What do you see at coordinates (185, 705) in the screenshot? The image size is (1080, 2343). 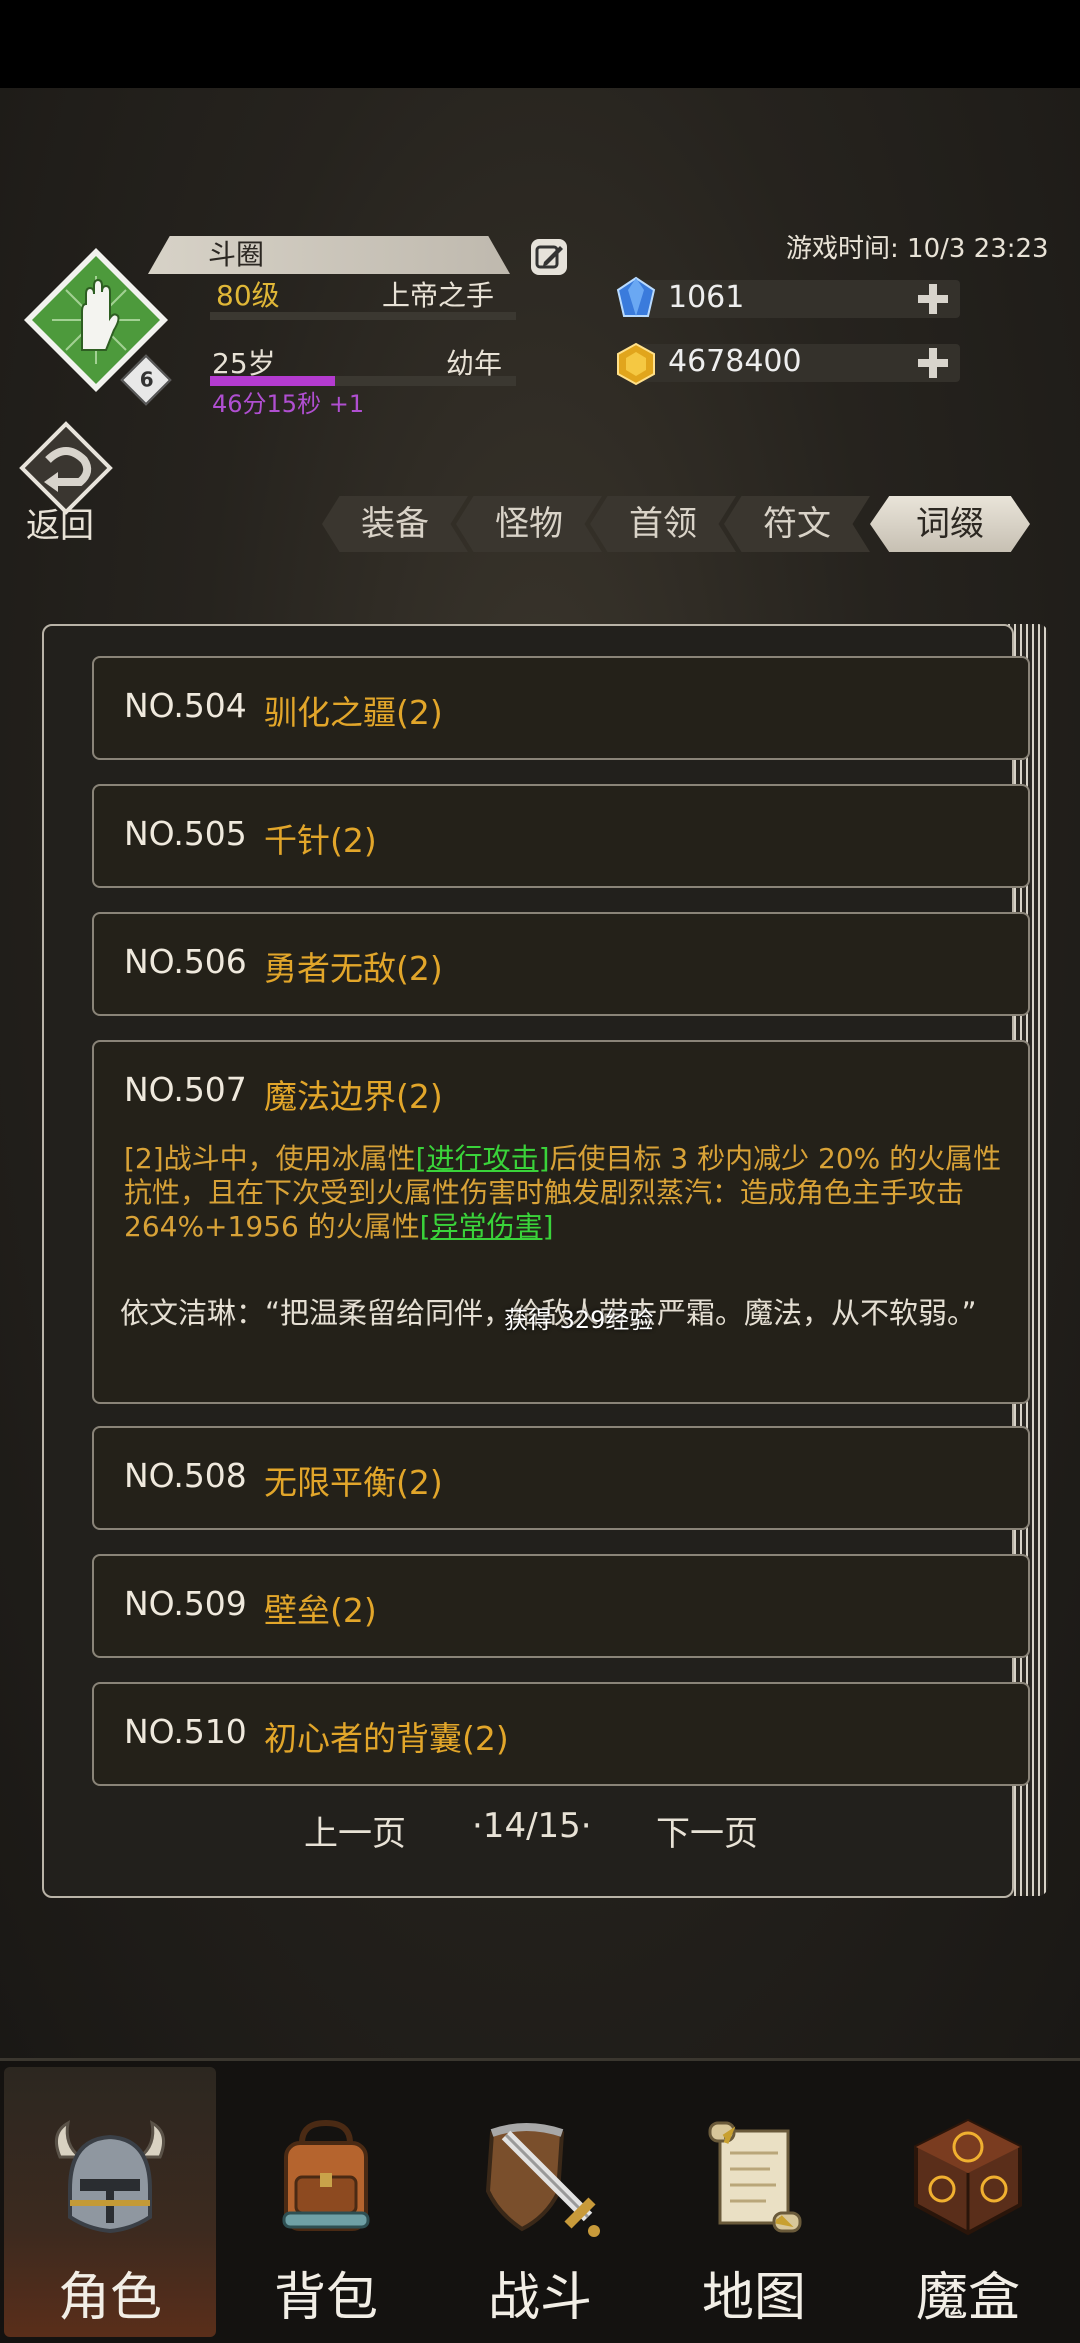 I see `entry-number: NO.504` at bounding box center [185, 705].